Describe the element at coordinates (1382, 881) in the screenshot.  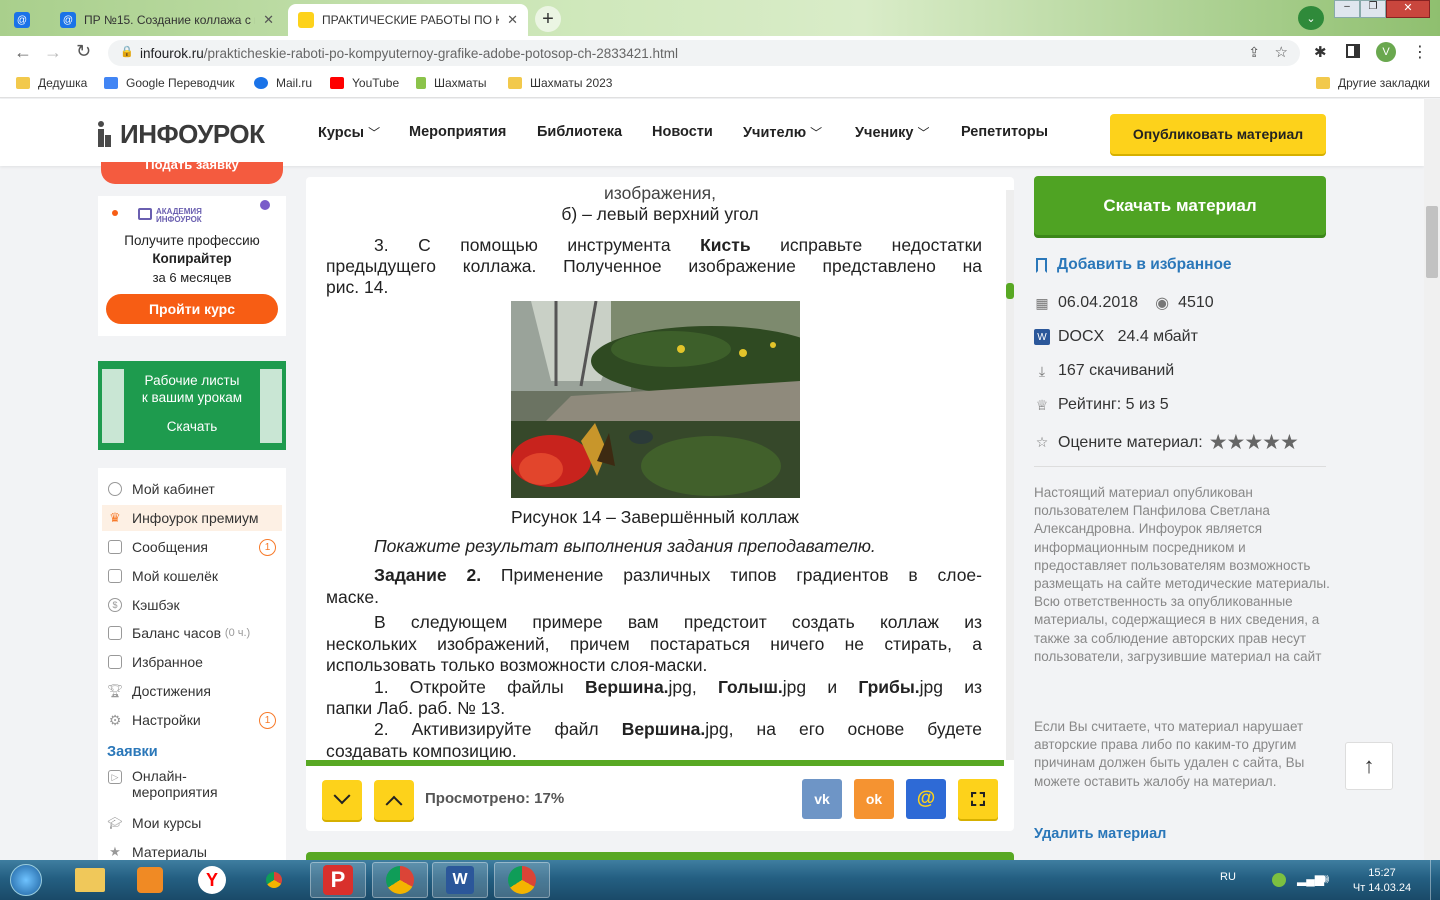
I see `system-clock: 15:27 Чт 14.03.24` at that location.